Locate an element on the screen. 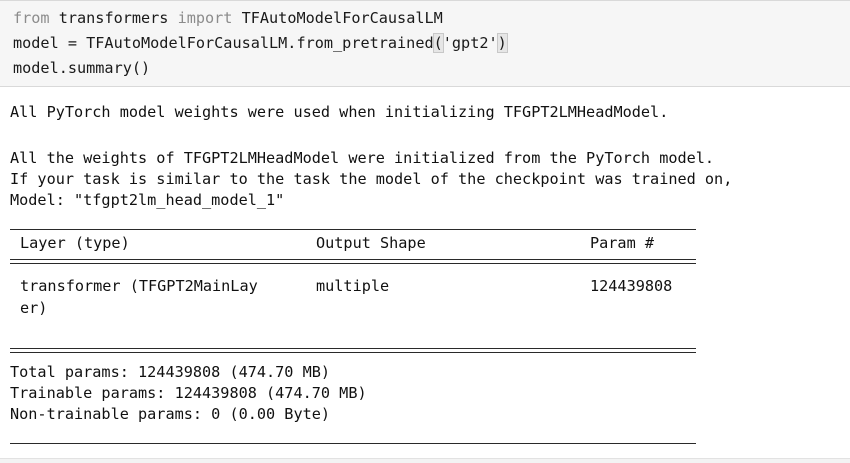 Image resolution: width=850 pixels, height=463 pixels. imported-name: TFAutoModelForCausalLM is located at coordinates (337, 18).